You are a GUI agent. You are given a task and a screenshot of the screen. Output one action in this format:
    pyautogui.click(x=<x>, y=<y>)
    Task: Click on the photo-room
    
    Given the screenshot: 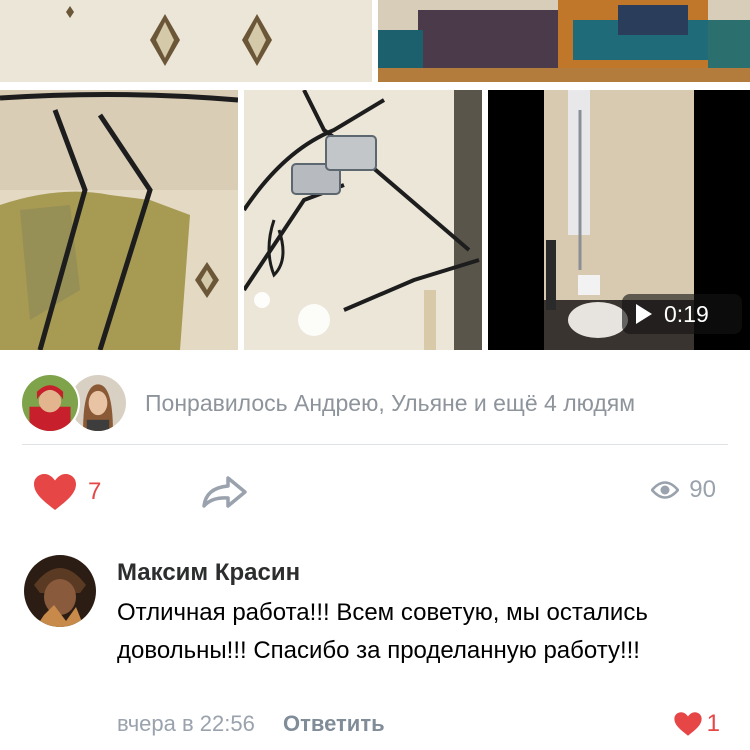 What is the action you would take?
    pyautogui.click(x=564, y=41)
    